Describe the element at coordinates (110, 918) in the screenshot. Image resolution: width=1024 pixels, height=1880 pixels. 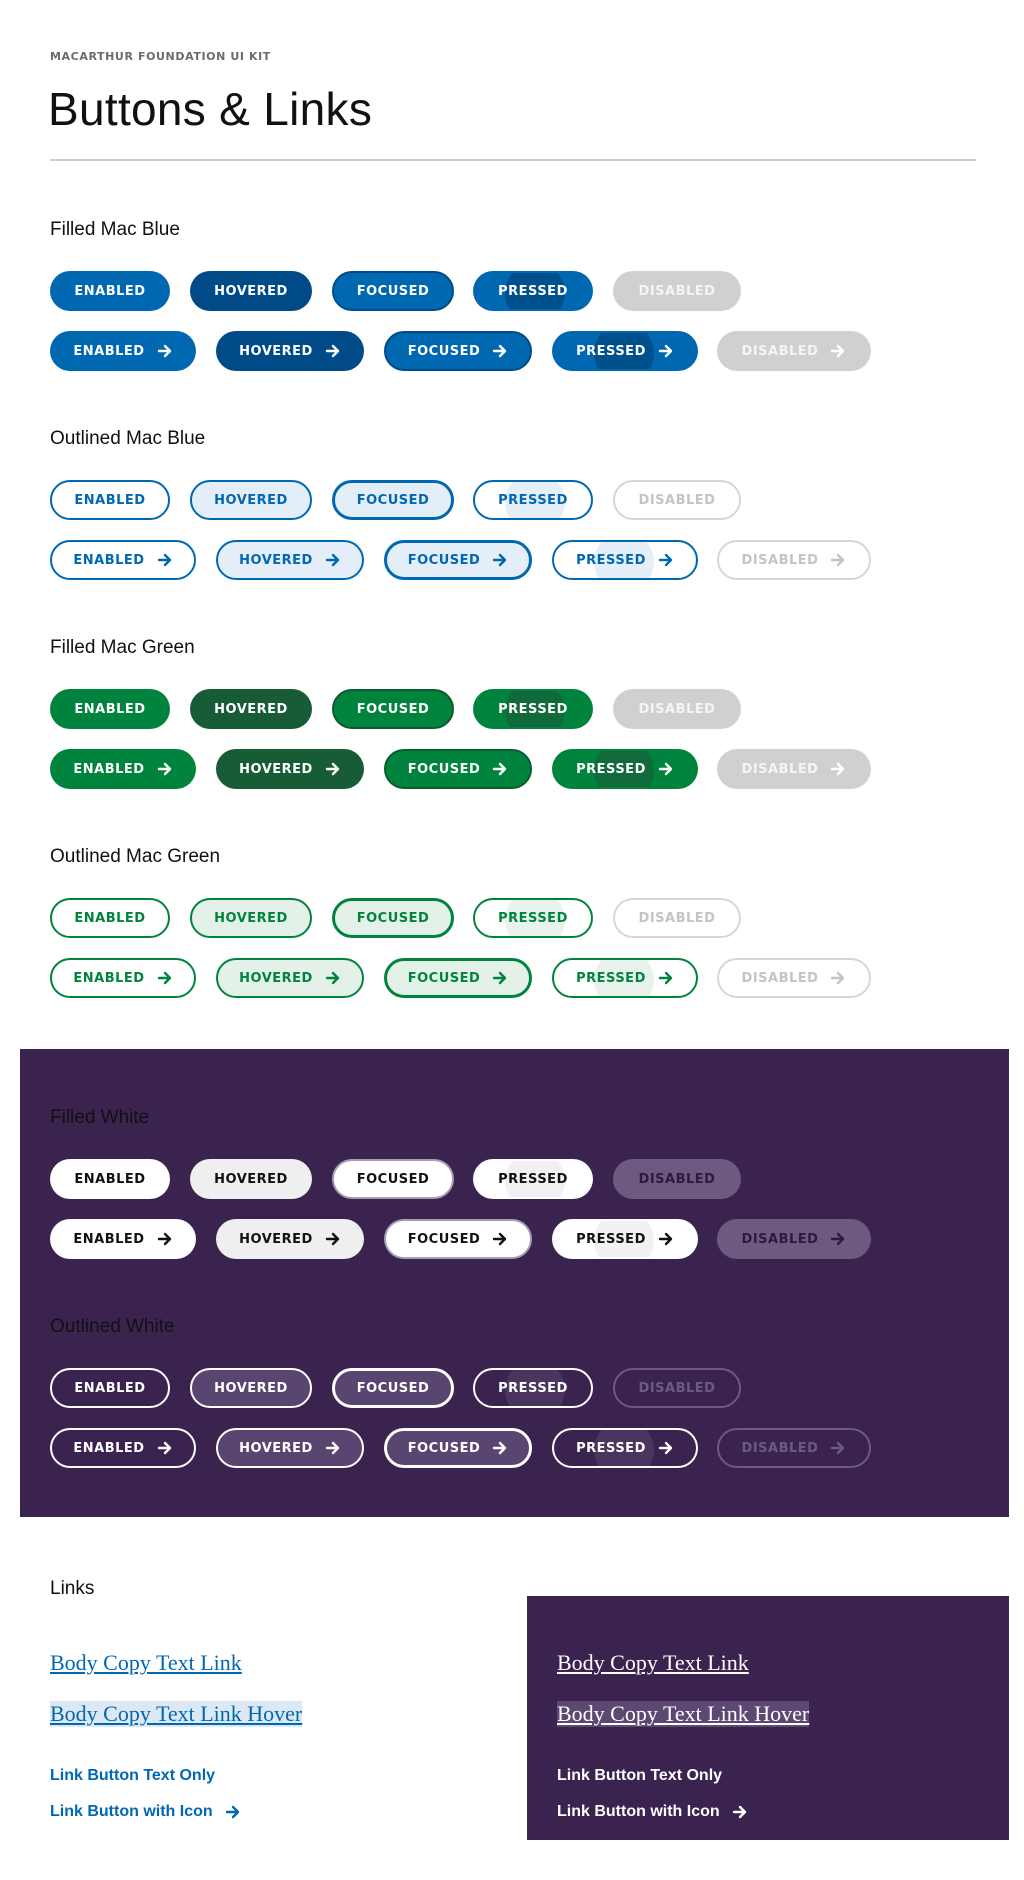
I see `outlined-mac-green-enabled-button: ENABLED` at that location.